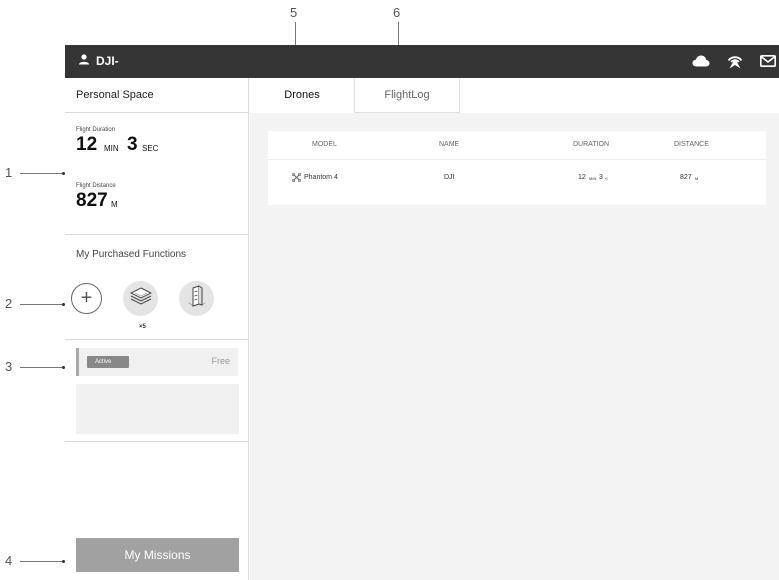 Image resolution: width=779 pixels, height=580 pixels. Describe the element at coordinates (449, 144) in the screenshot. I see `column-header-name: NAME` at that location.